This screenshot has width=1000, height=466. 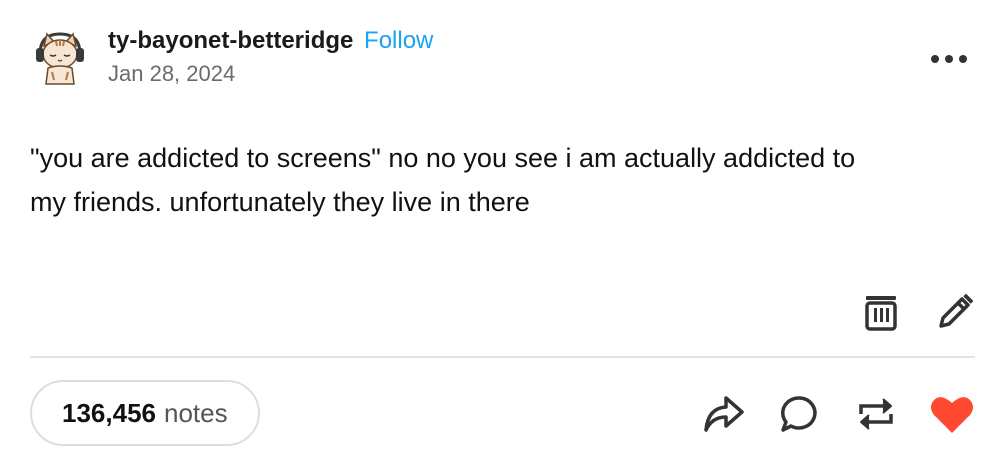 I want to click on notes-count: 136,456, so click(x=109, y=412).